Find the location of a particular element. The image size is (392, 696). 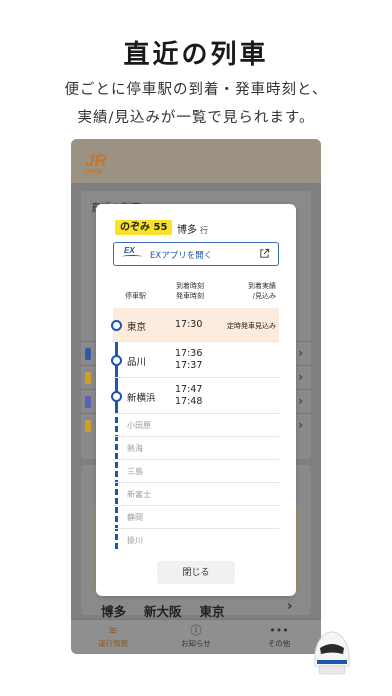

station-label: 東京 is located at coordinates (212, 611).